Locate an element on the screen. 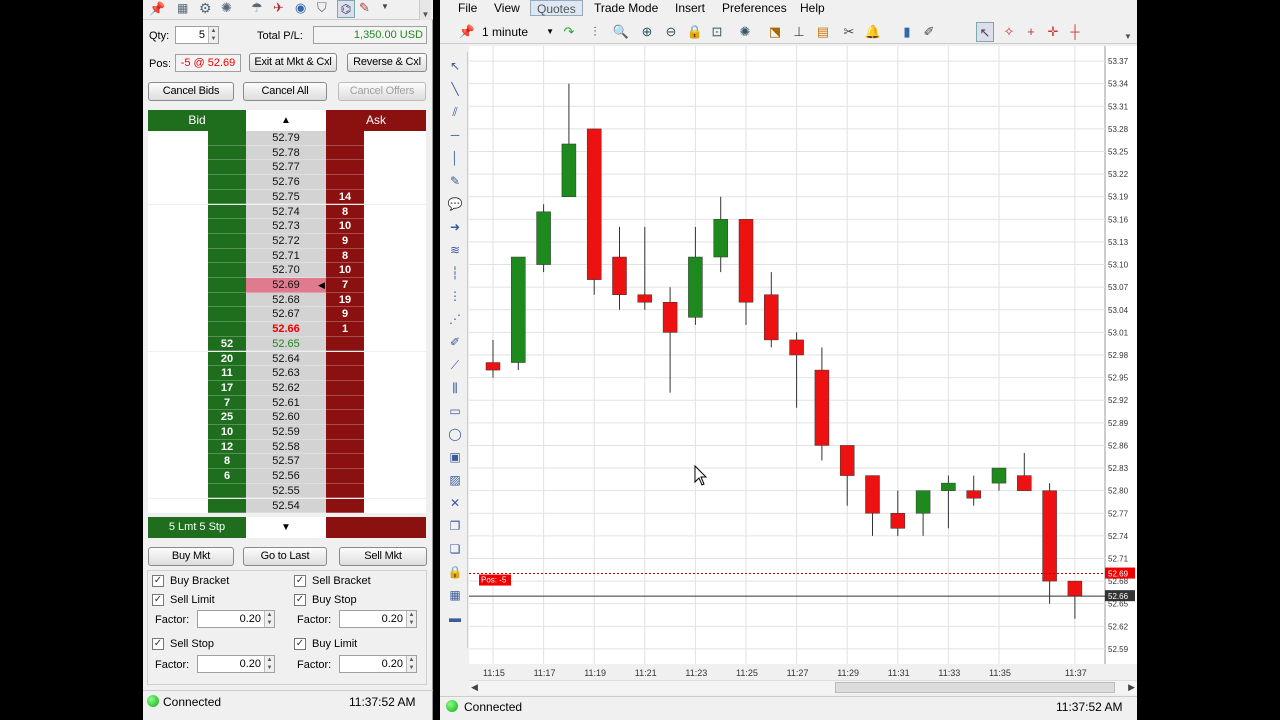 Image resolution: width=1280 pixels, height=720 pixels. studies-icon: ⊥ is located at coordinates (799, 32).